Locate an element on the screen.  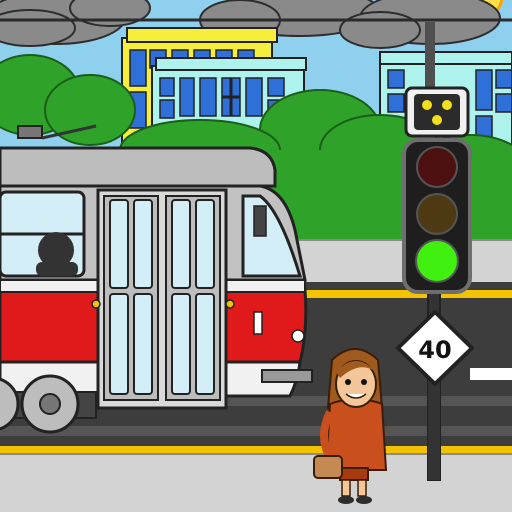
red-light is located at coordinates (437, 167).